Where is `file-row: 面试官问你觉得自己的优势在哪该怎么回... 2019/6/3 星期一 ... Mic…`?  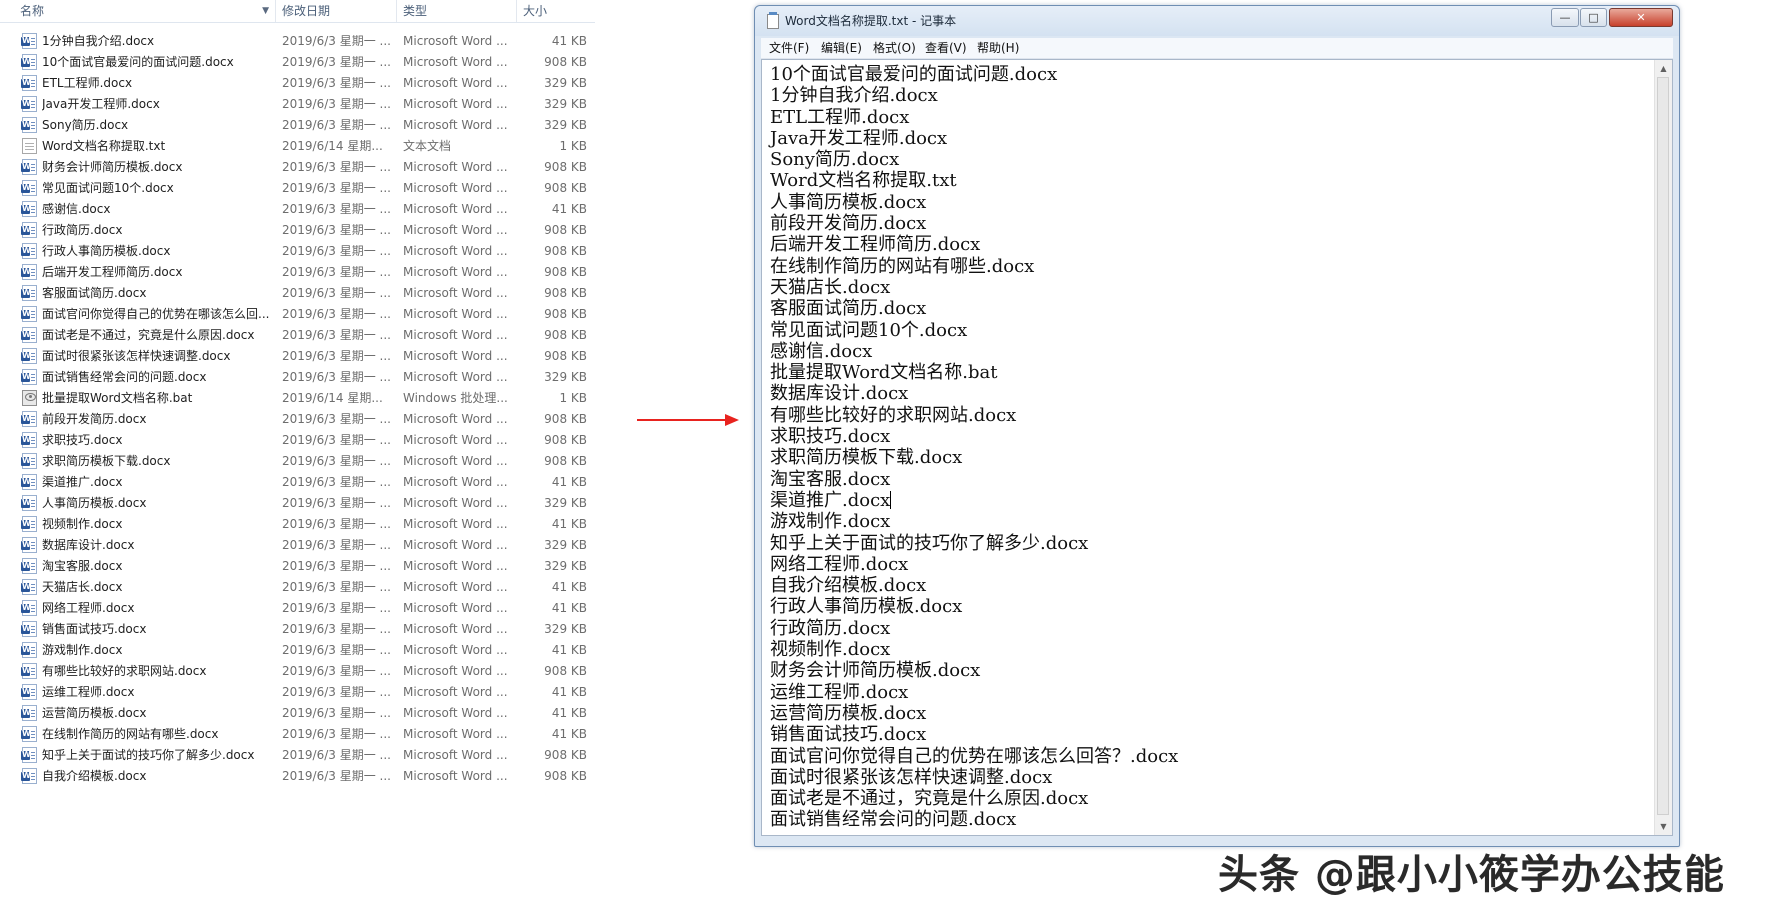
file-row: 面试官问你觉得自己的优势在哪该怎么回... 2019/6/3 星期一 ... Mic… is located at coordinates (297, 314).